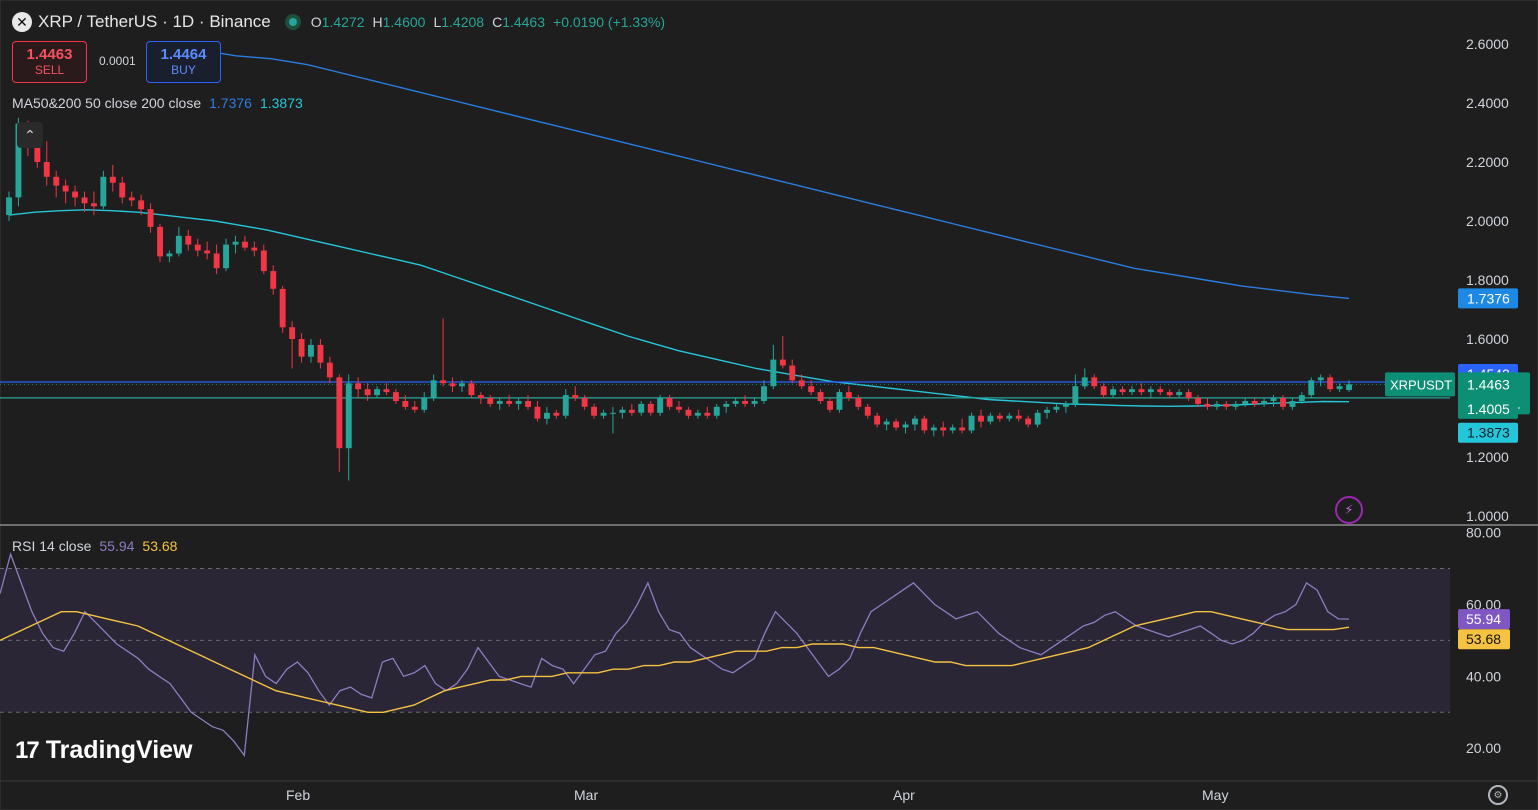 The width and height of the screenshot is (1538, 810). What do you see at coordinates (183, 54) in the screenshot?
I see `buy-price: 1.4464` at bounding box center [183, 54].